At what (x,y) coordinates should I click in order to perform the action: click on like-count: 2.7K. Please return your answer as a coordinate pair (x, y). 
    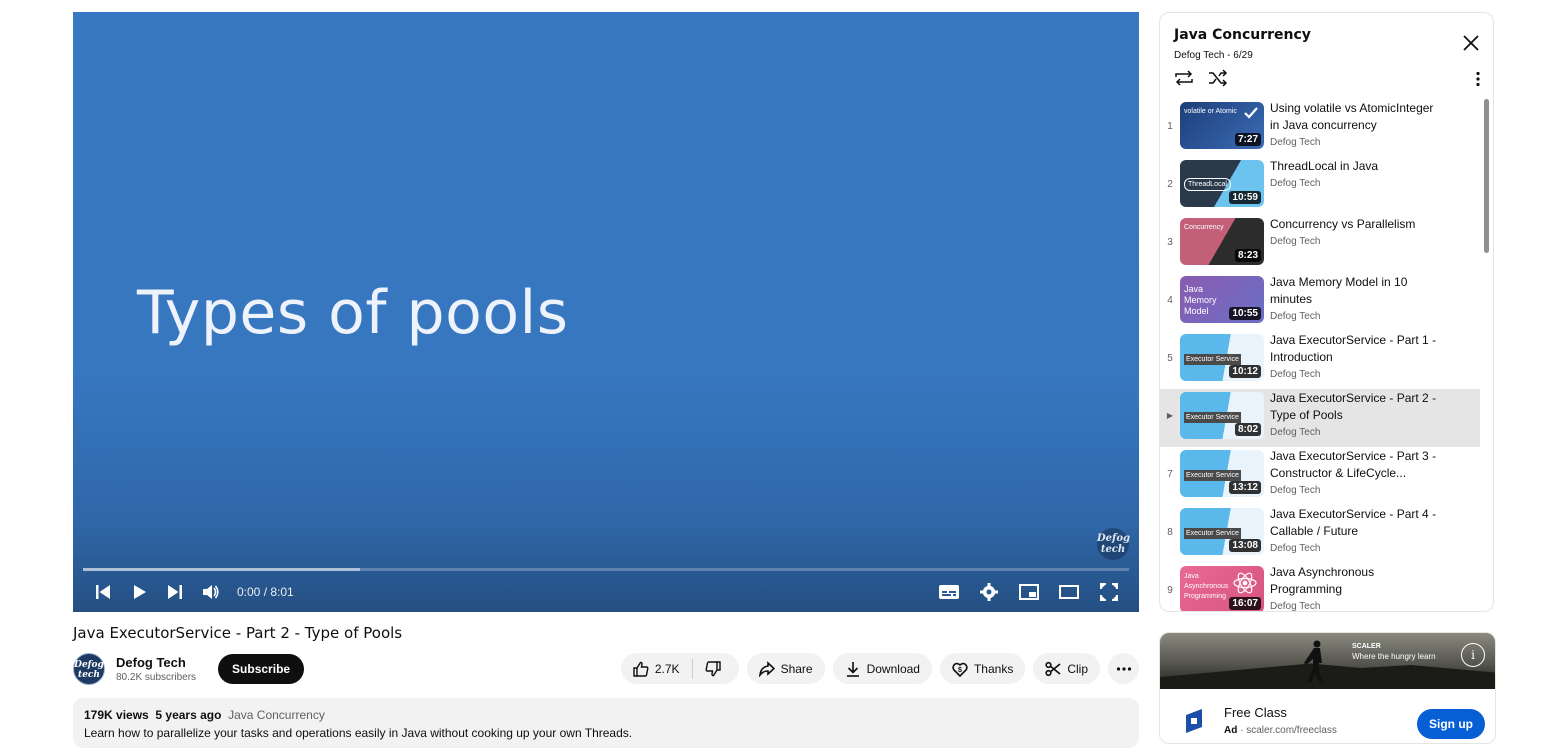
    Looking at the image, I should click on (667, 668).